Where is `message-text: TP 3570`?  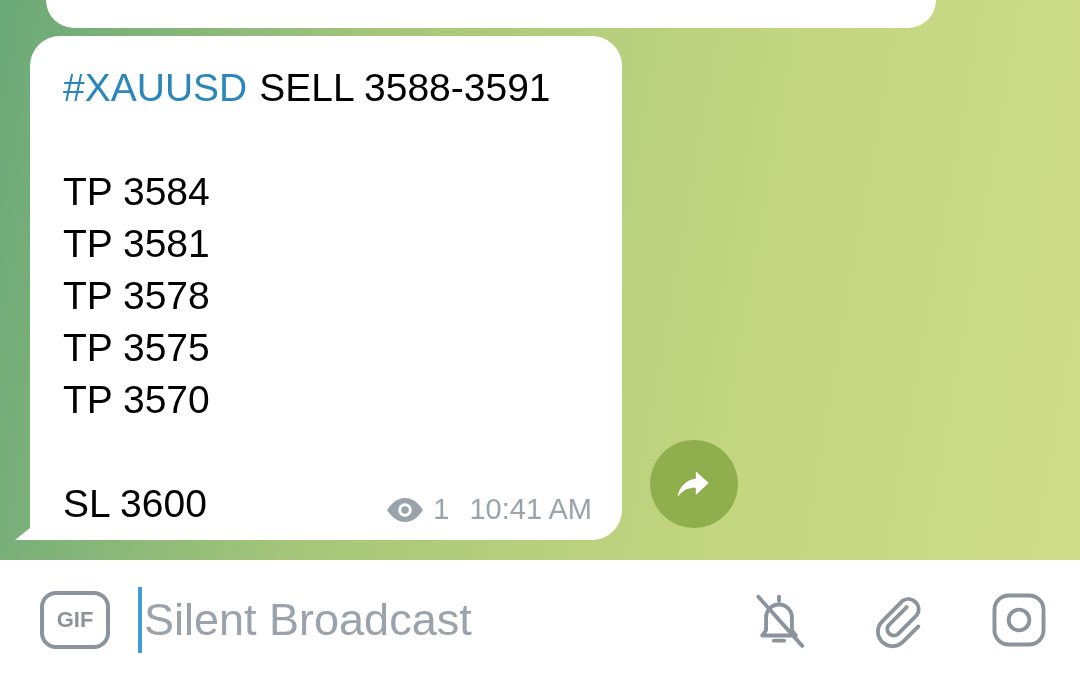
message-text: TP 3570 is located at coordinates (136, 399).